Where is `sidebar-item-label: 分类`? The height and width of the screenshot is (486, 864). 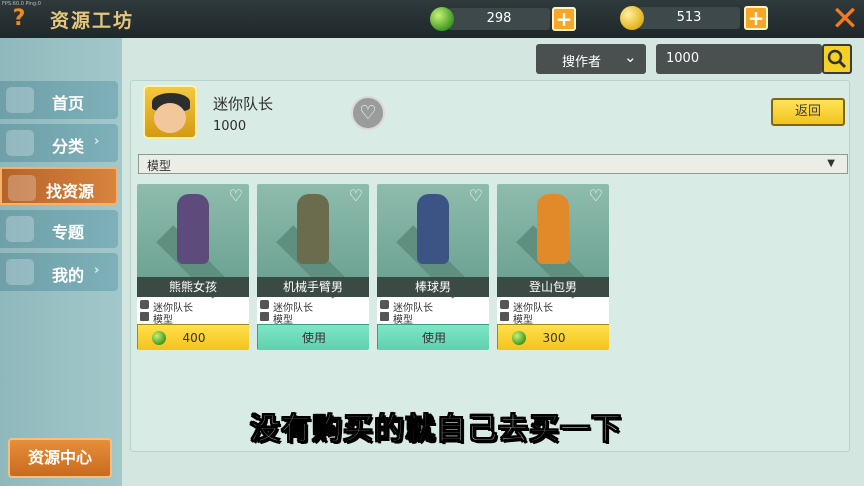 sidebar-item-label: 分类 is located at coordinates (68, 146).